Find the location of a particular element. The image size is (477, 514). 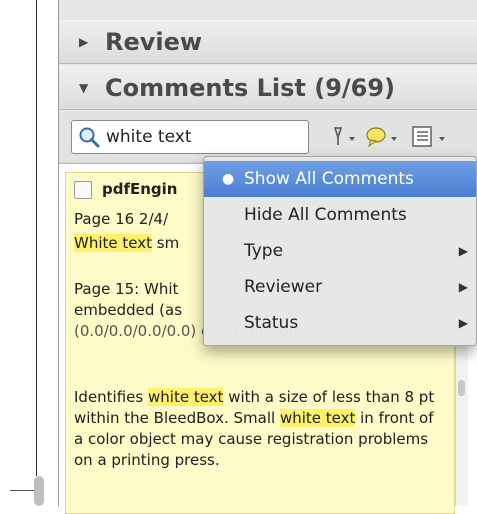

list-scroll-thumb is located at coordinates (461, 388).